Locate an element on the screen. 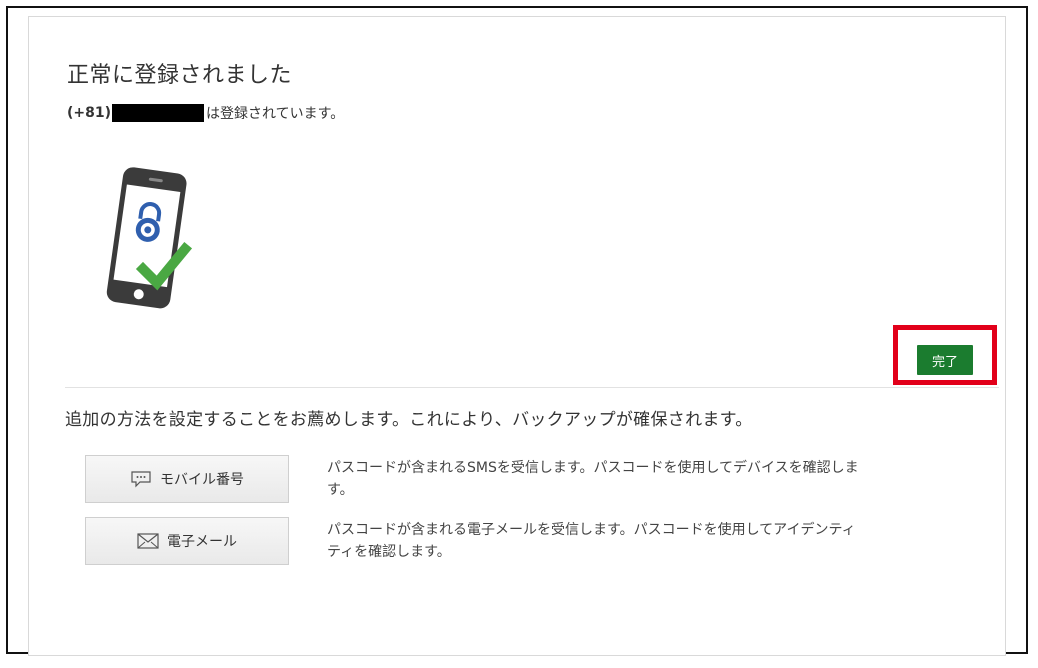 The image size is (1038, 668). done-button-highlight: 完了 is located at coordinates (945, 355).